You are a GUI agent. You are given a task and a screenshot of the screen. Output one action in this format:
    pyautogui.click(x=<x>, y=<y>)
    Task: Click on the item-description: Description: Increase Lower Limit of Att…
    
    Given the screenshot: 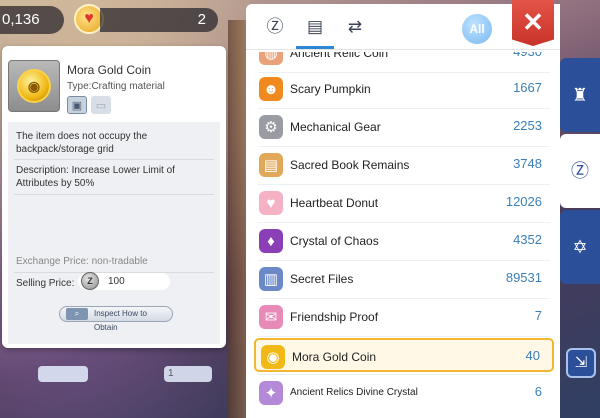 What is the action you would take?
    pyautogui.click(x=95, y=177)
    